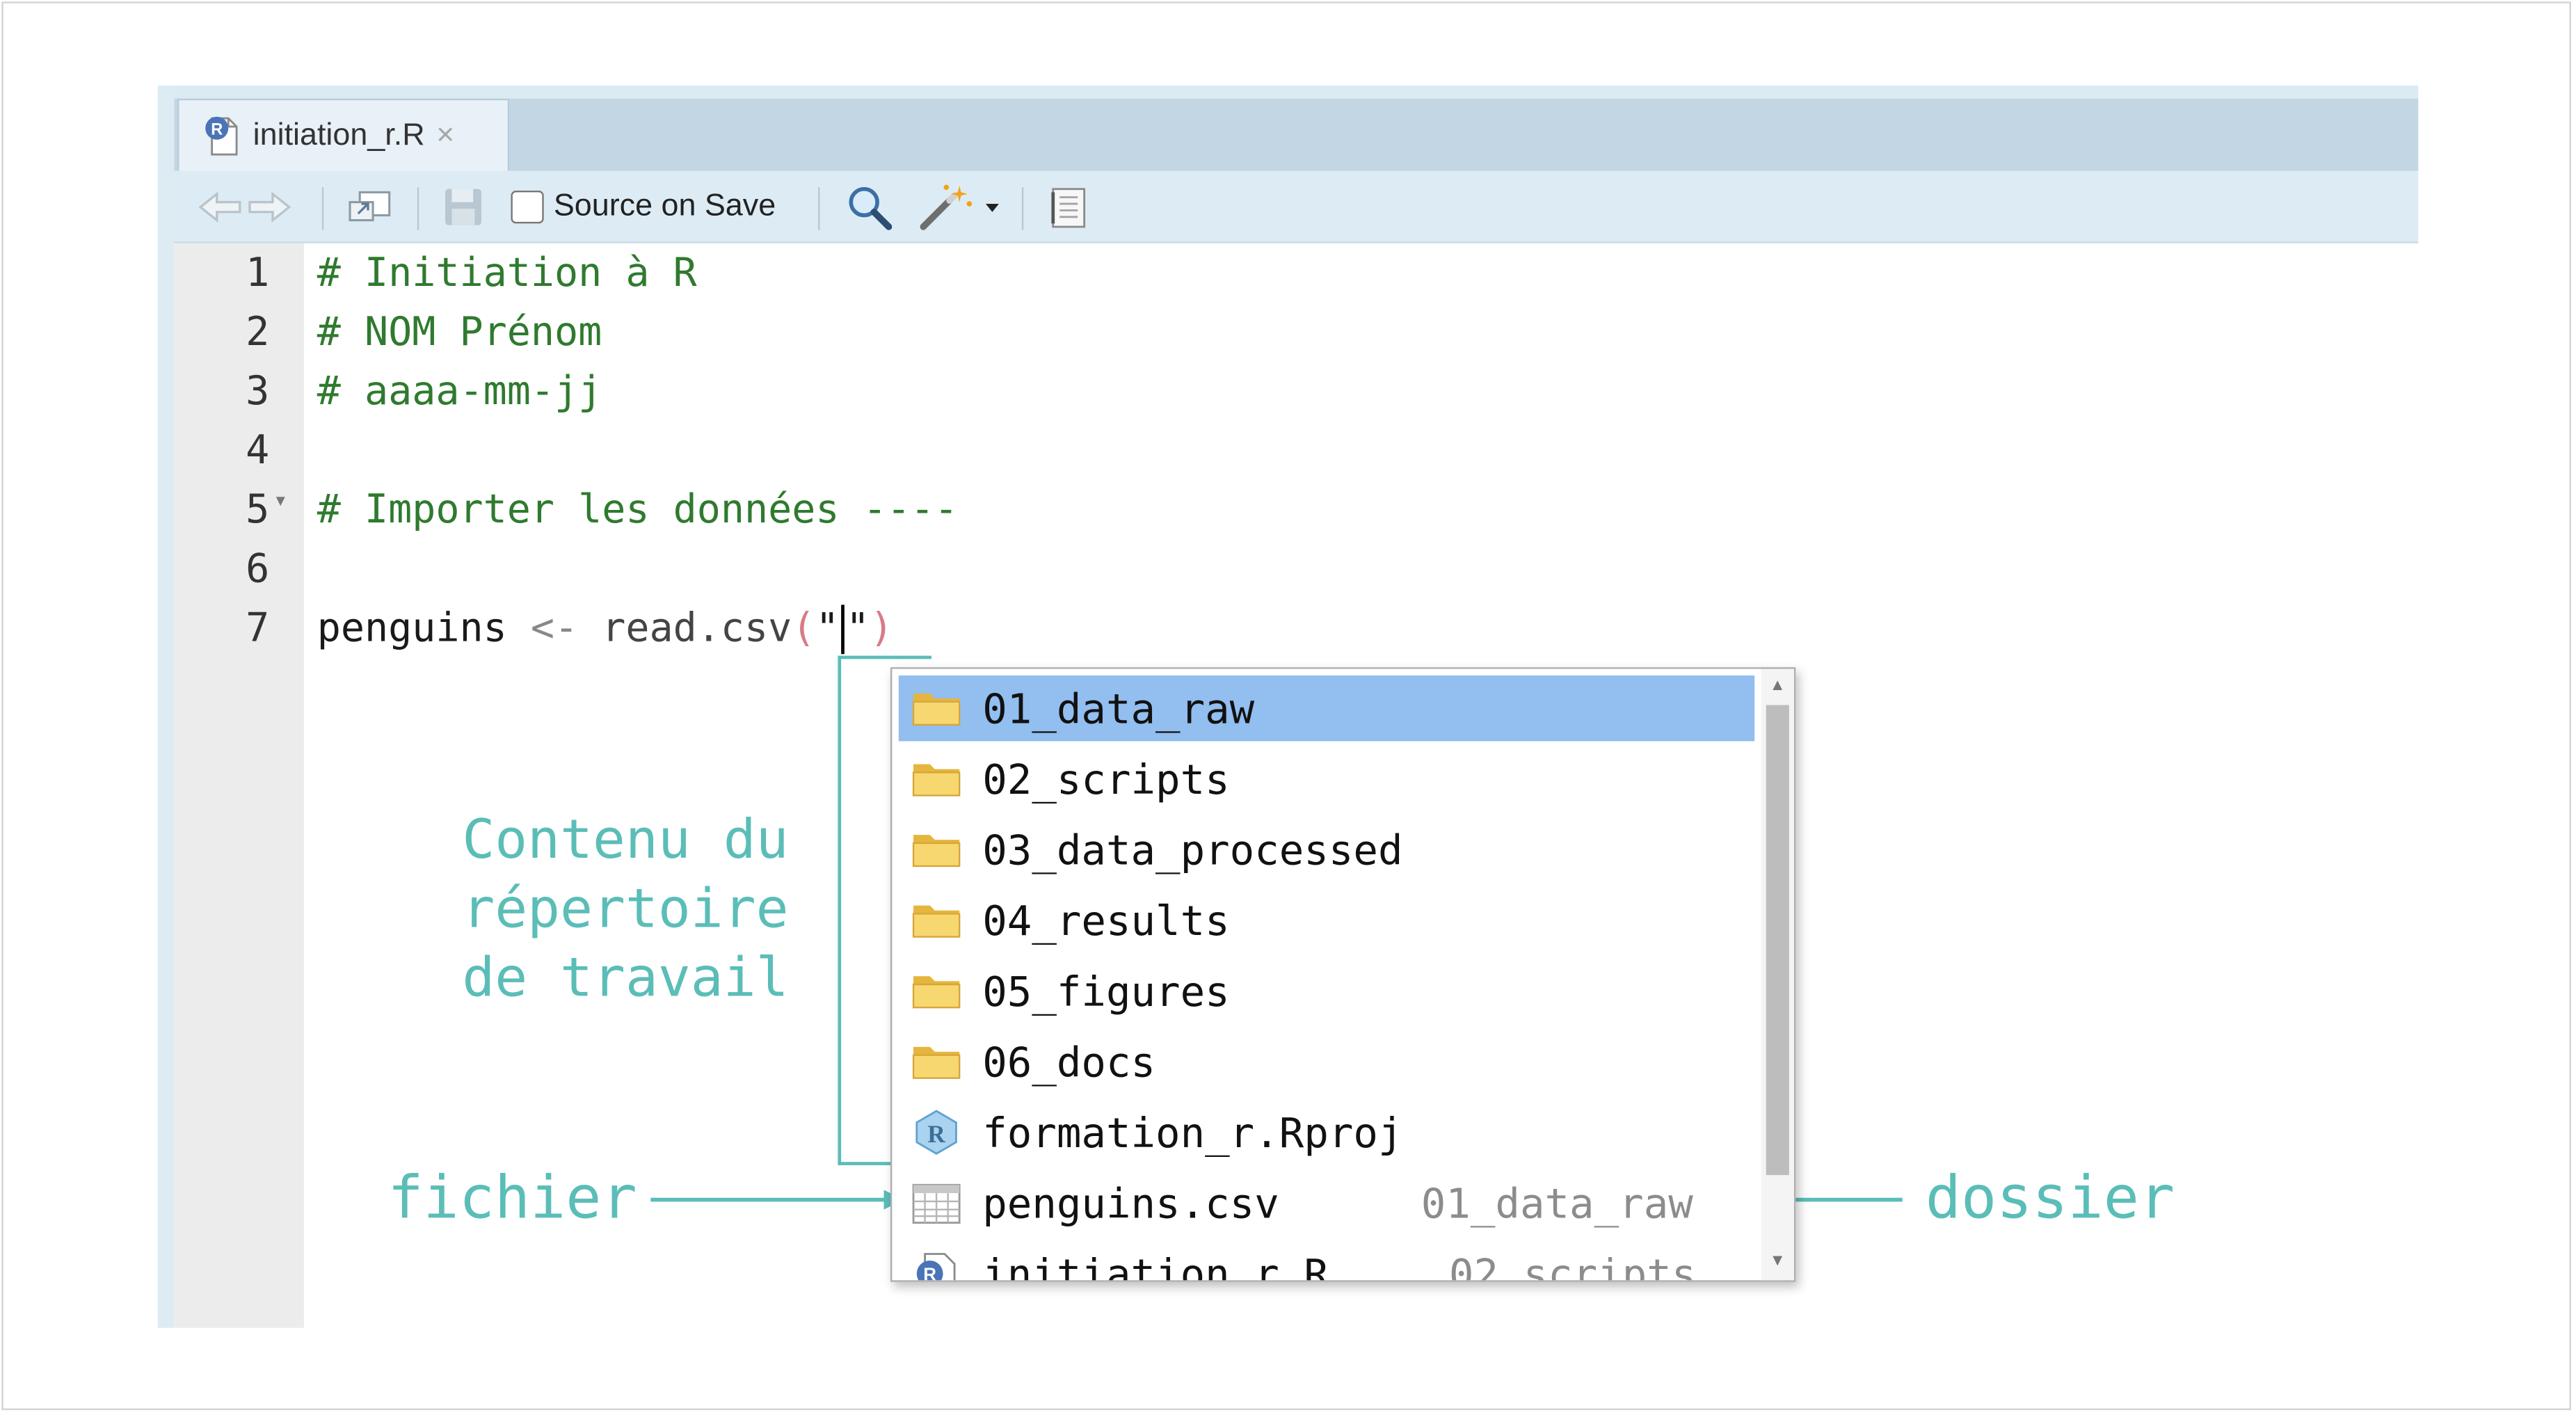 Image resolution: width=2576 pixels, height=1415 pixels. Describe the element at coordinates (664, 206) in the screenshot. I see `source-on-save-label: Source on Save` at that location.